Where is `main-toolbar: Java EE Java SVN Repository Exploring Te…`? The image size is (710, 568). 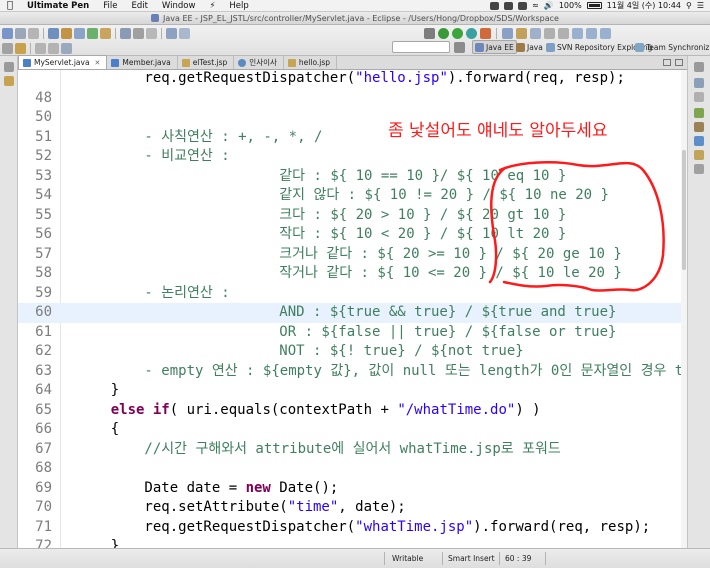 main-toolbar: Java EE Java SVN Repository Exploring Te… is located at coordinates (355, 40).